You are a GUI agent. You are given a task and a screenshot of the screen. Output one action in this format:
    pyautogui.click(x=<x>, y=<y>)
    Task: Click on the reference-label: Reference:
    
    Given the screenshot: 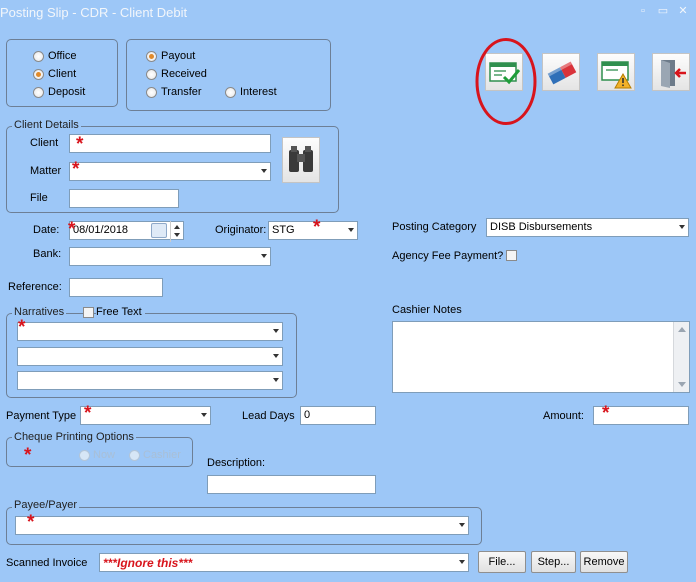 What is the action you would take?
    pyautogui.click(x=35, y=287)
    